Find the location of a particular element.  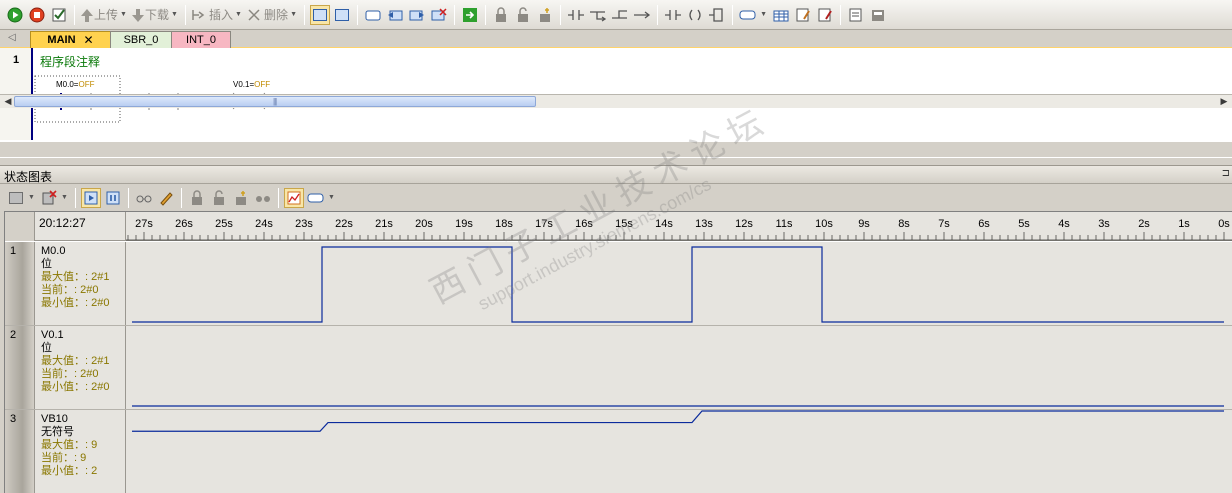

x-tick-label: 23s is located at coordinates (304, 224).